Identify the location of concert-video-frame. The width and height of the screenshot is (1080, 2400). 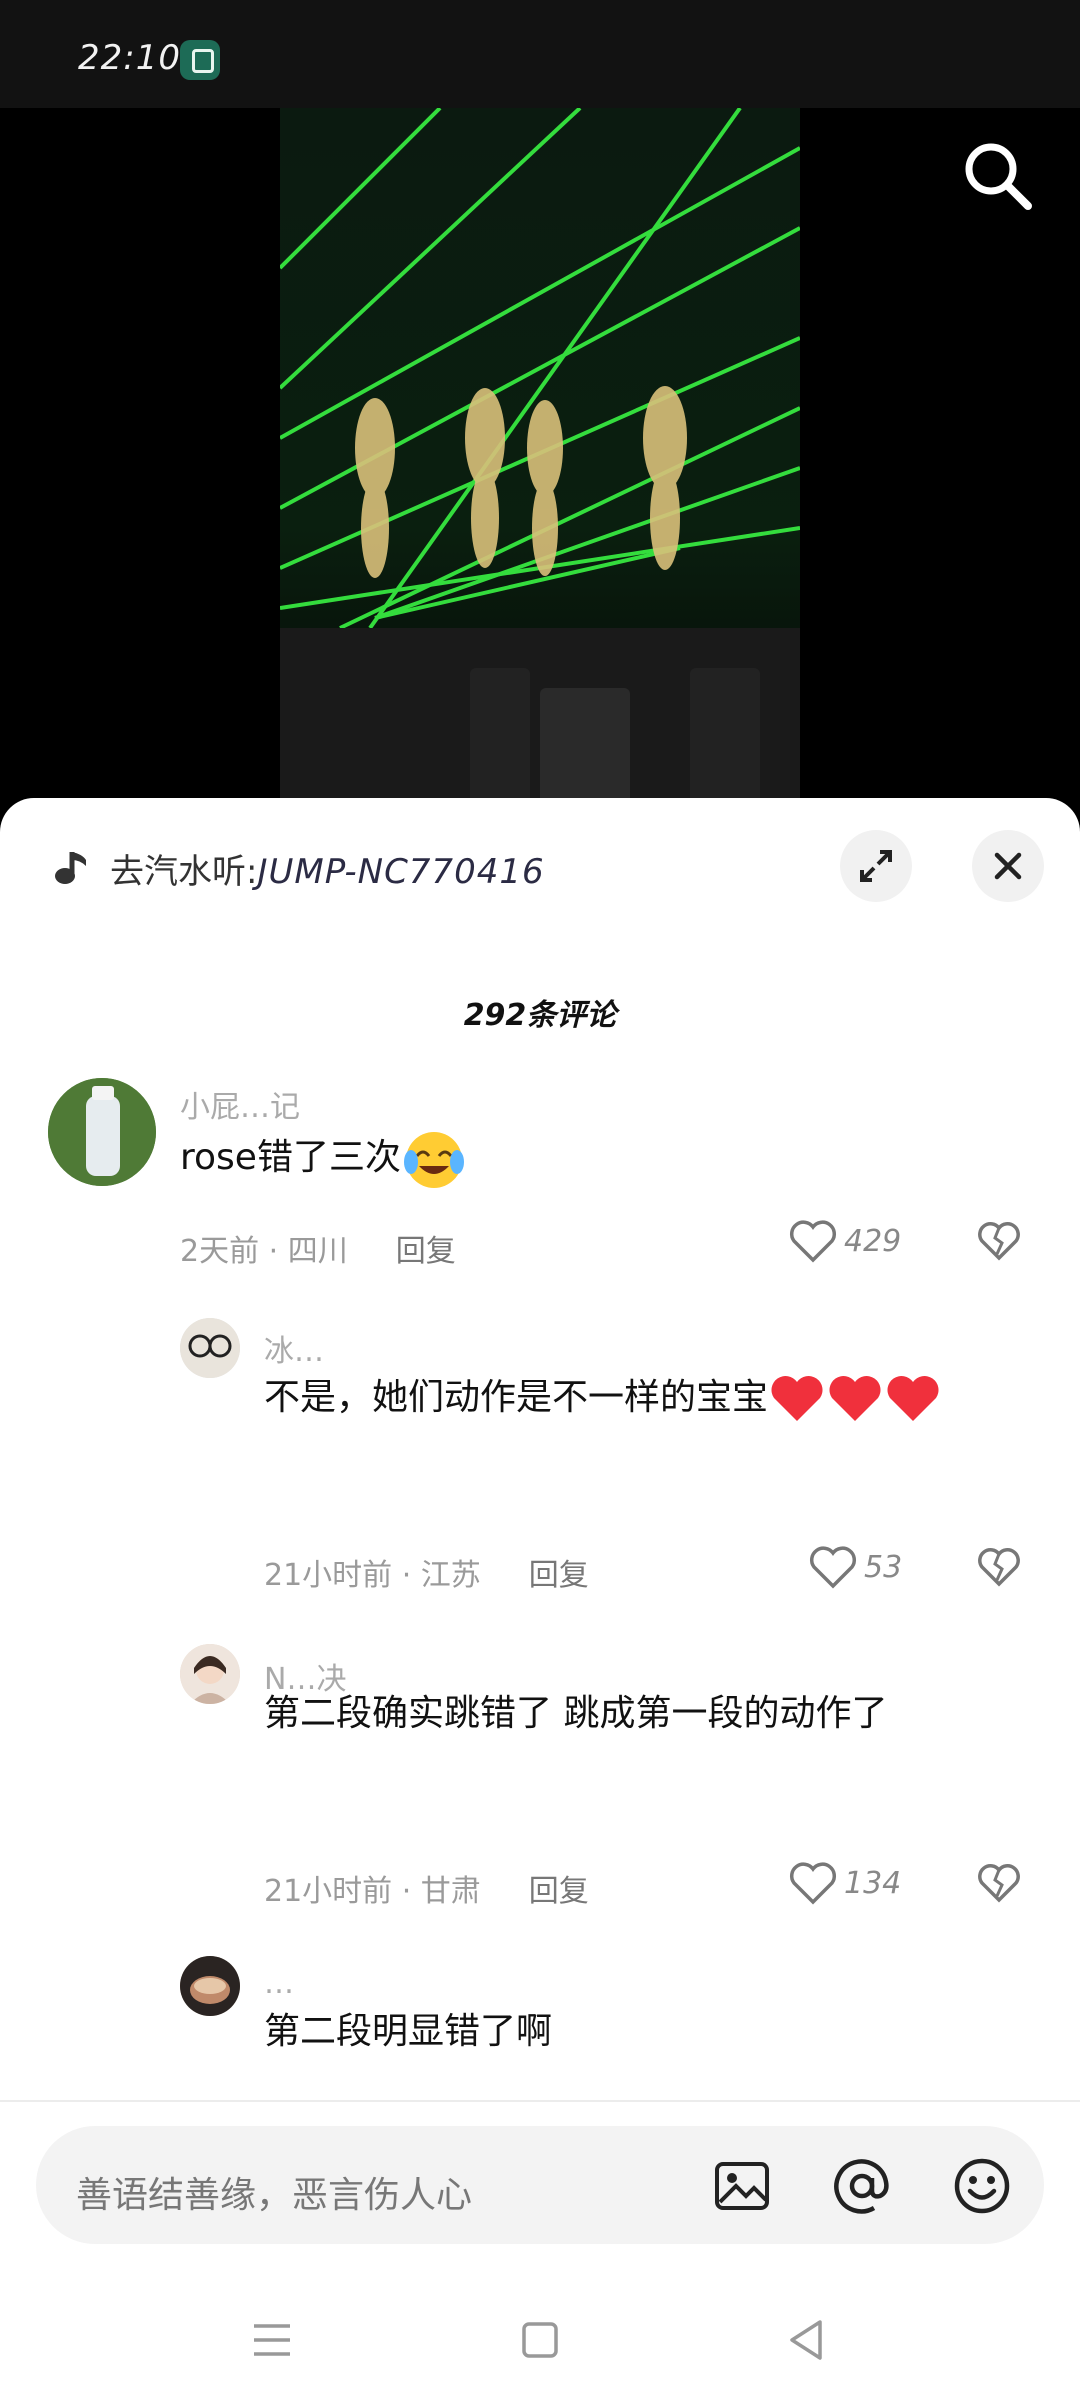
(540, 458).